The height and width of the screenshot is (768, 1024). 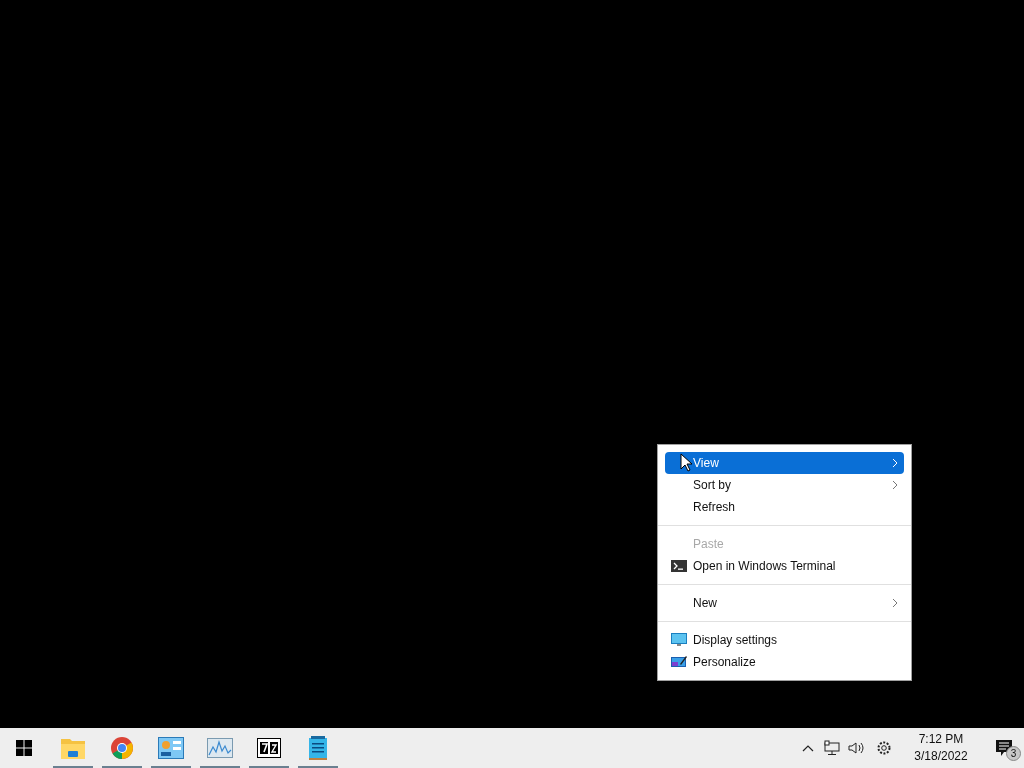 I want to click on menu-item: View, so click(x=784, y=463).